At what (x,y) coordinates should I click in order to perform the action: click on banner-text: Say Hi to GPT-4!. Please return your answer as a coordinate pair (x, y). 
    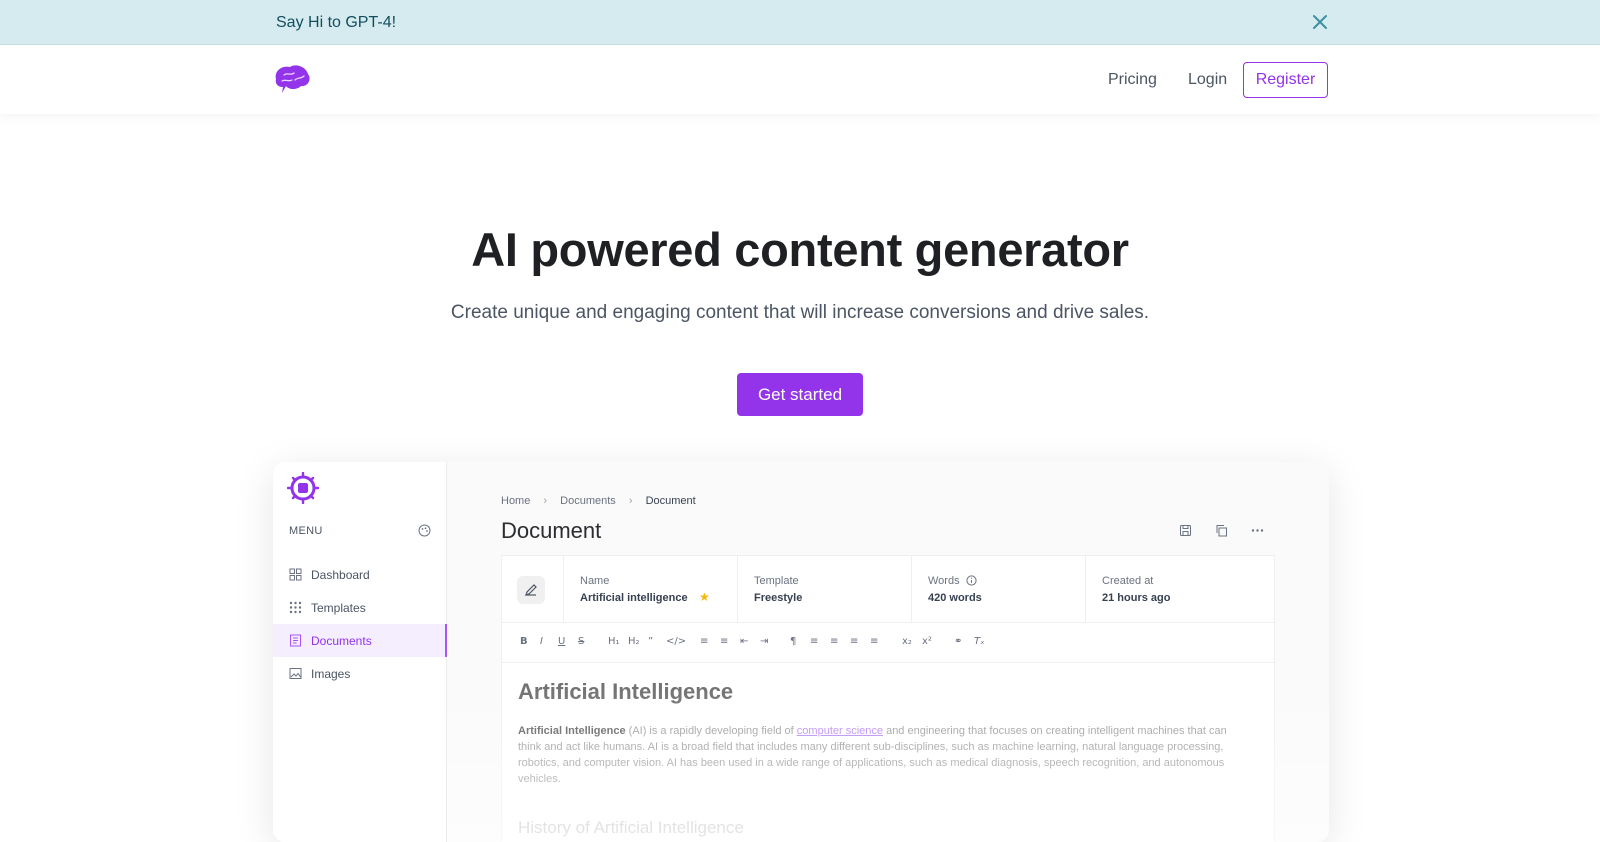
    Looking at the image, I should click on (336, 22).